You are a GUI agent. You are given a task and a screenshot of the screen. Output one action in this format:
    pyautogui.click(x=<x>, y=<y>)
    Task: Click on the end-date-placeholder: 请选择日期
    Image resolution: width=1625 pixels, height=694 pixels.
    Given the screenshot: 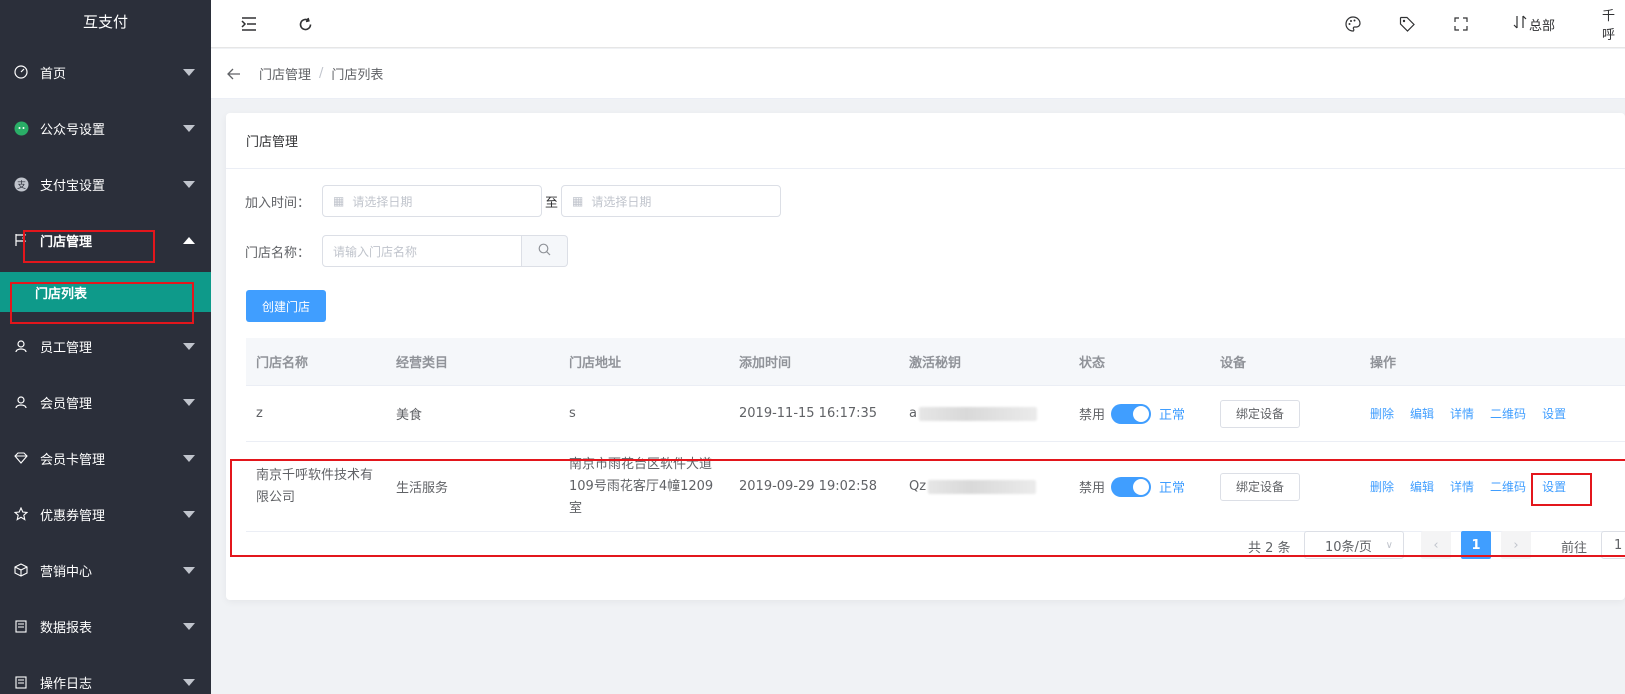 What is the action you would take?
    pyautogui.click(x=621, y=201)
    